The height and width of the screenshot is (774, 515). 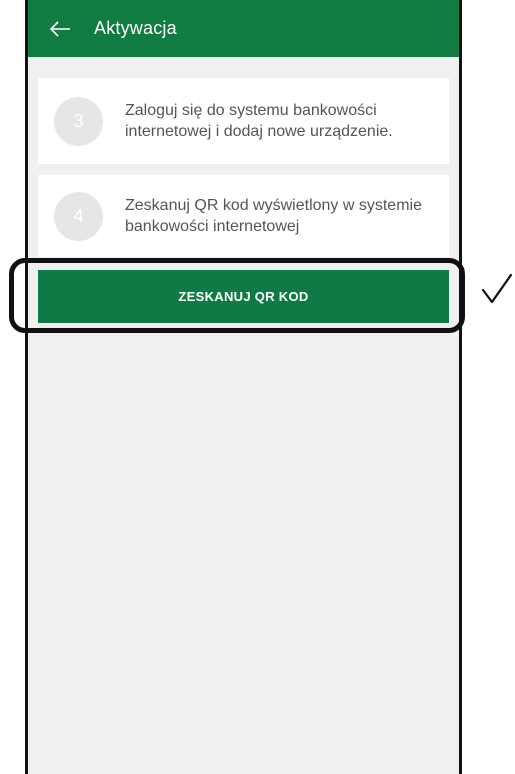 What do you see at coordinates (60, 29) in the screenshot?
I see `arrow-left-icon` at bounding box center [60, 29].